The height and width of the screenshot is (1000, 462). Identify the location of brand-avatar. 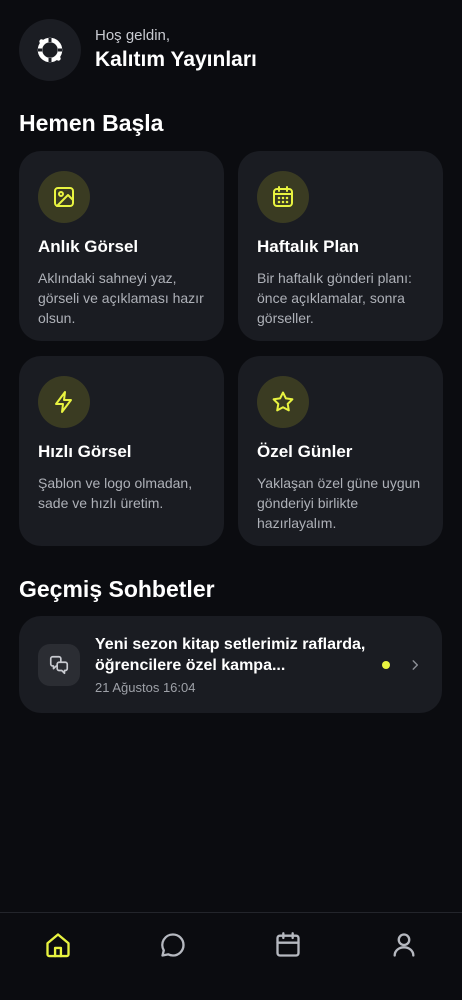
(50, 50).